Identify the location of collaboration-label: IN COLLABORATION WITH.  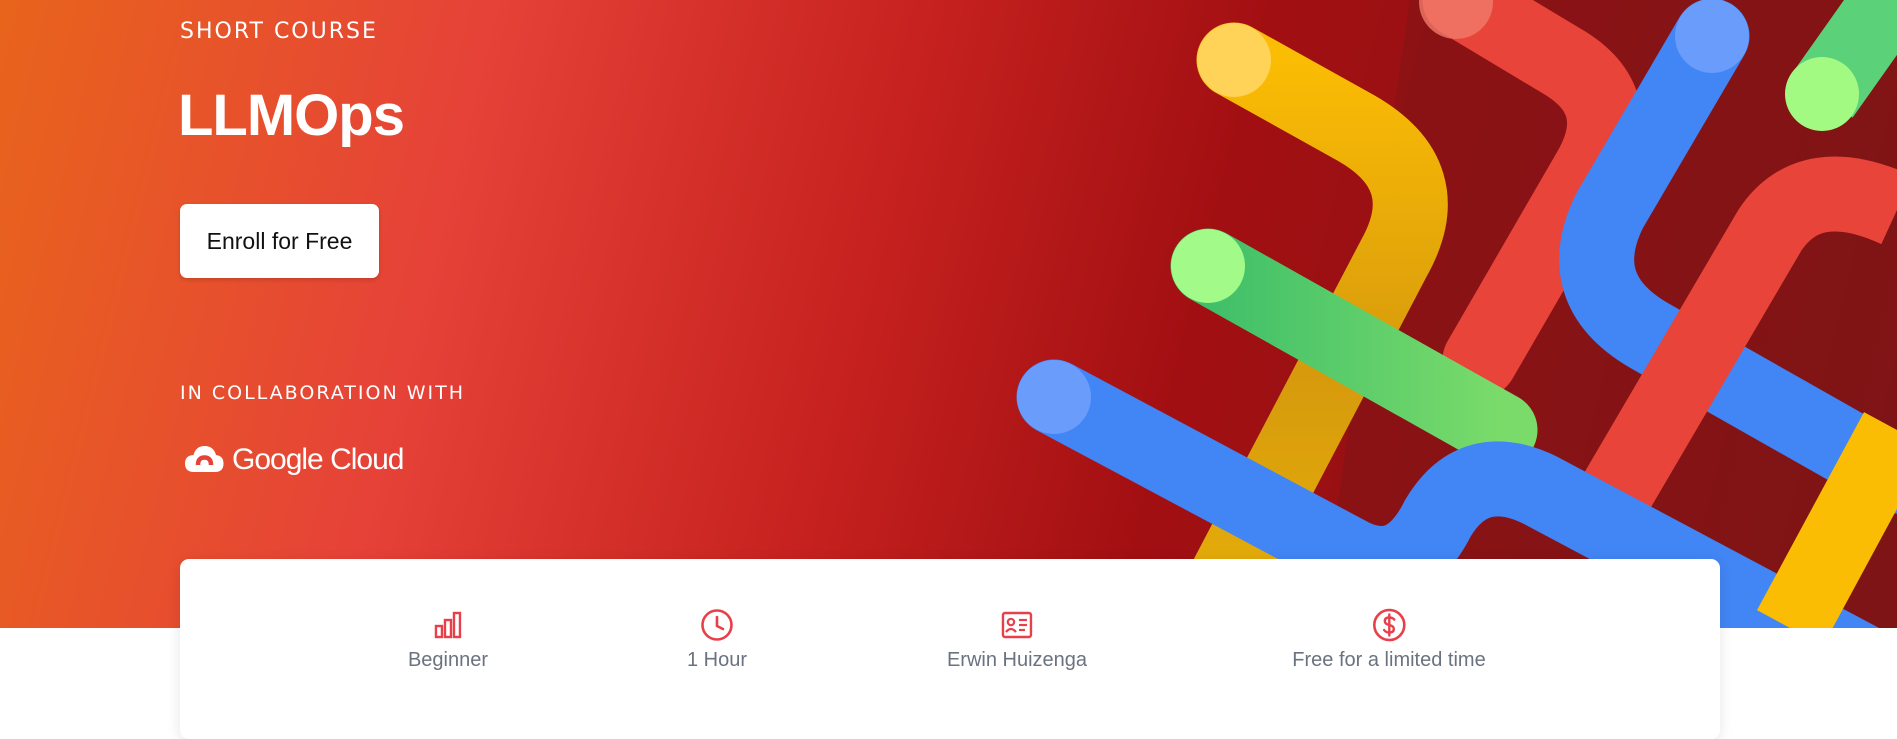
(322, 393).